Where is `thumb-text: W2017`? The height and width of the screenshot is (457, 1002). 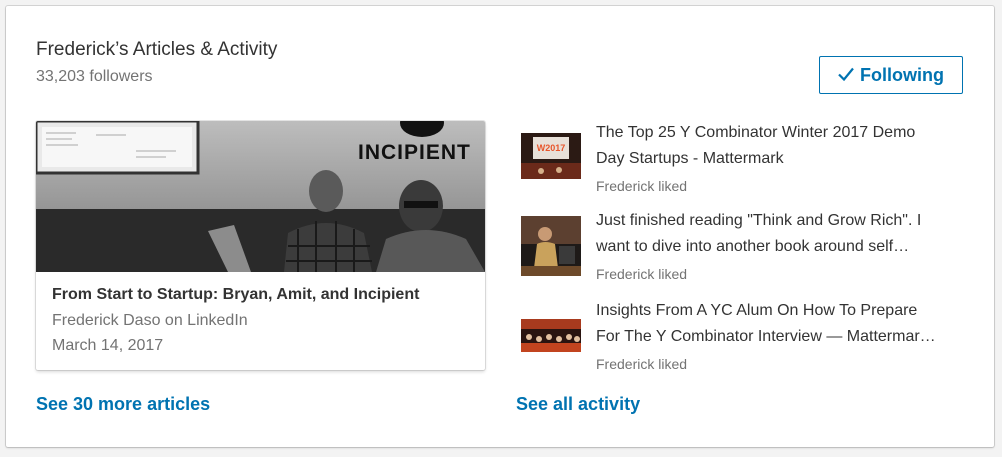
thumb-text: W2017 is located at coordinates (551, 148).